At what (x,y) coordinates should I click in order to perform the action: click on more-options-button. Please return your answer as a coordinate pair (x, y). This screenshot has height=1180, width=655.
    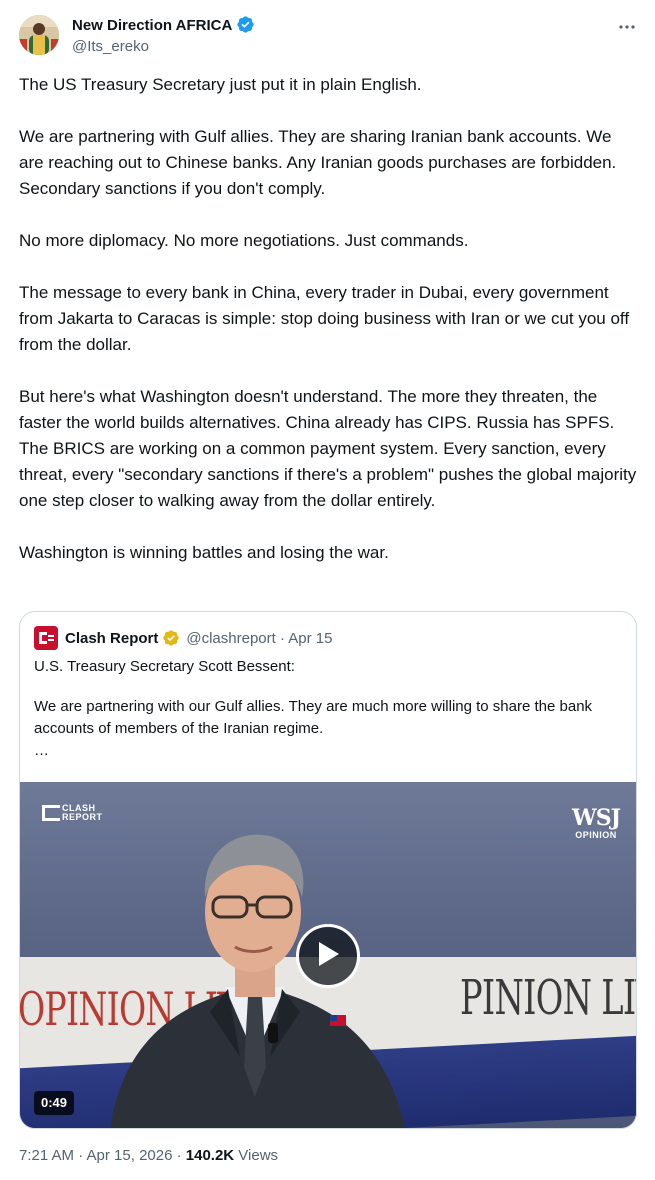
    Looking at the image, I should click on (627, 26).